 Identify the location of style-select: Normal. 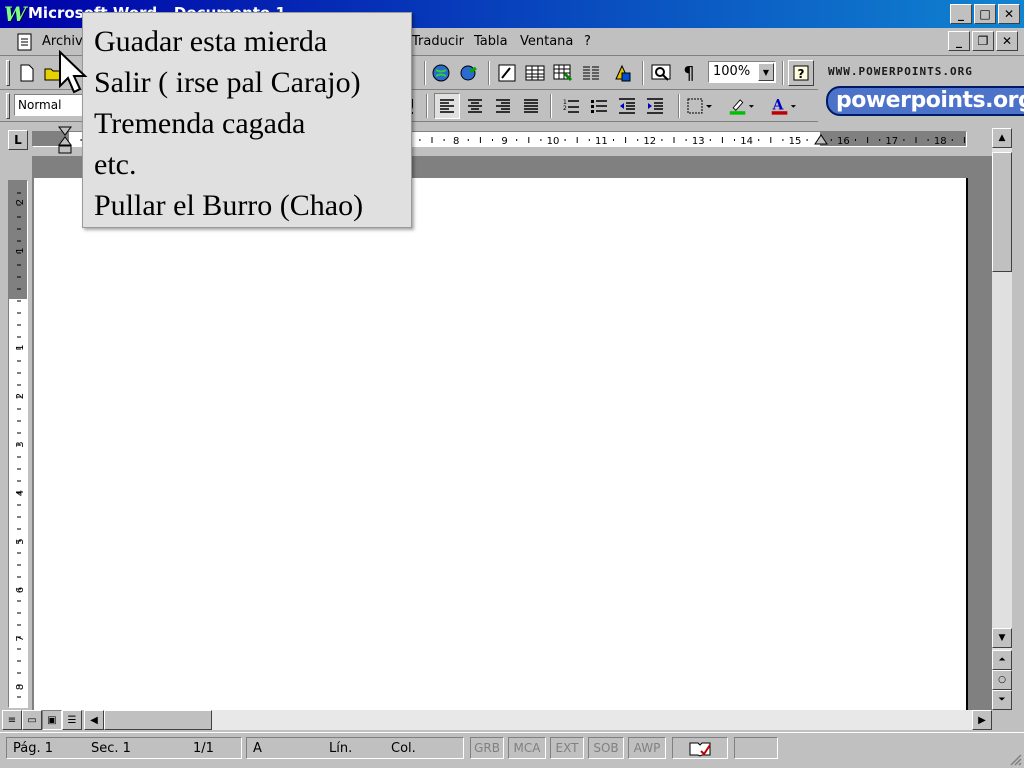
(49, 105).